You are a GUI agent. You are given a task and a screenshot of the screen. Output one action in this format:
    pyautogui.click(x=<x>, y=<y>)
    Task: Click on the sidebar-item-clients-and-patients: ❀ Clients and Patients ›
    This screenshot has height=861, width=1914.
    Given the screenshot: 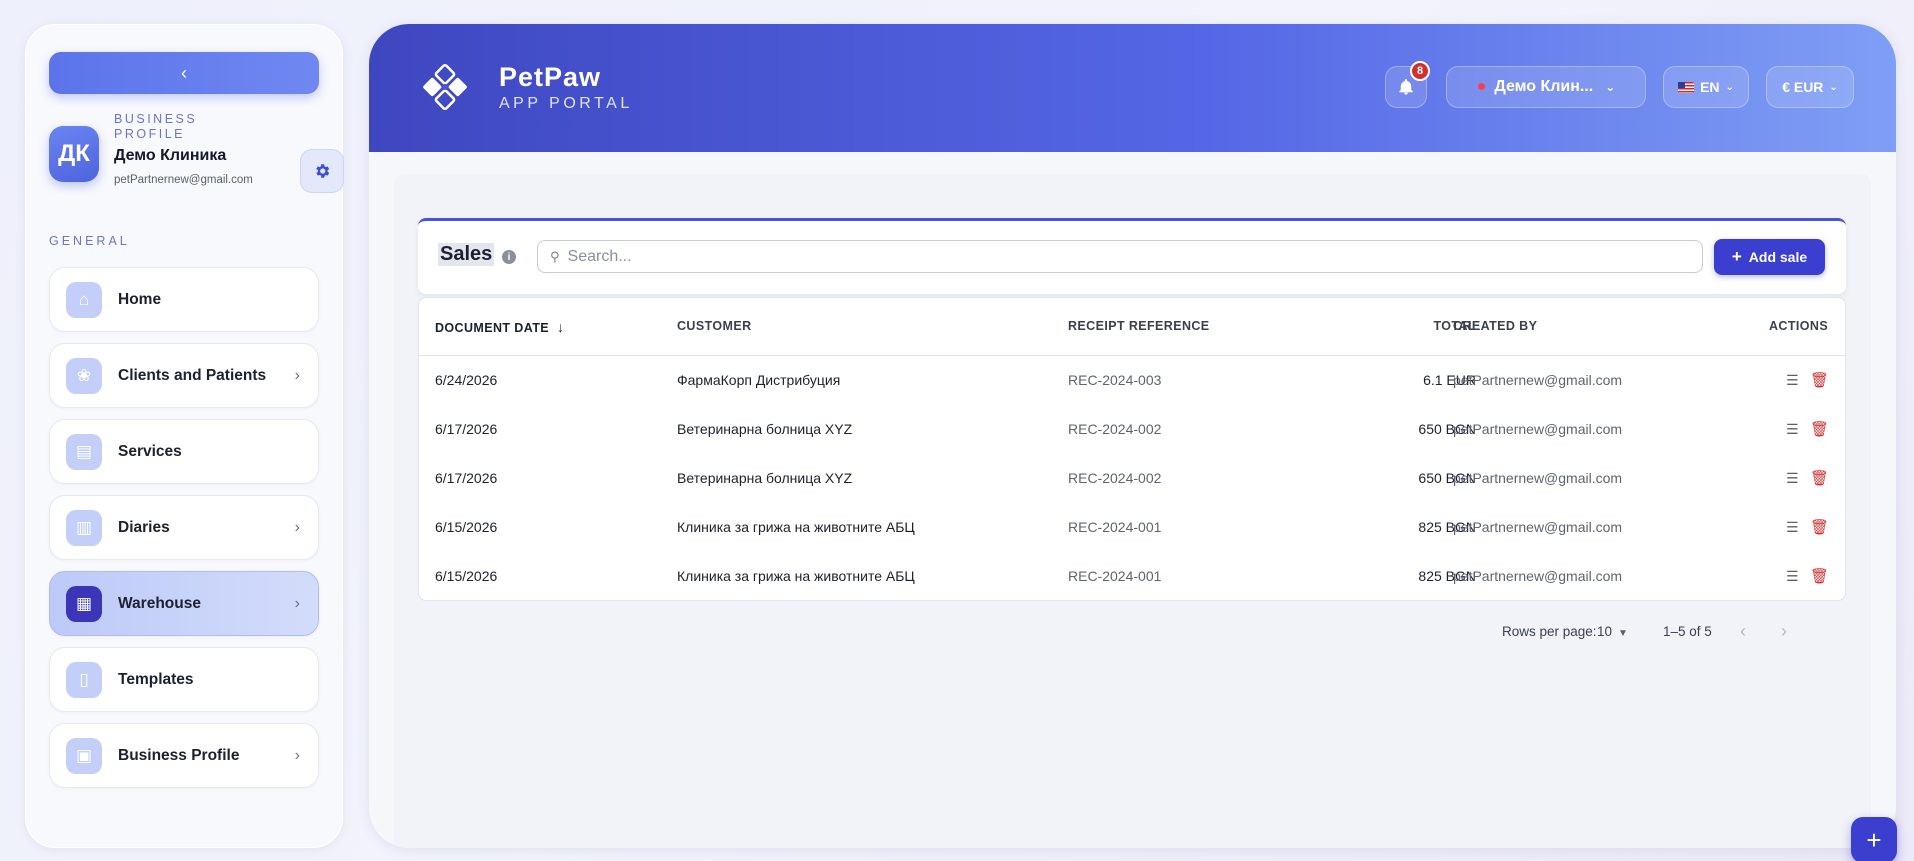 What is the action you would take?
    pyautogui.click(x=184, y=375)
    